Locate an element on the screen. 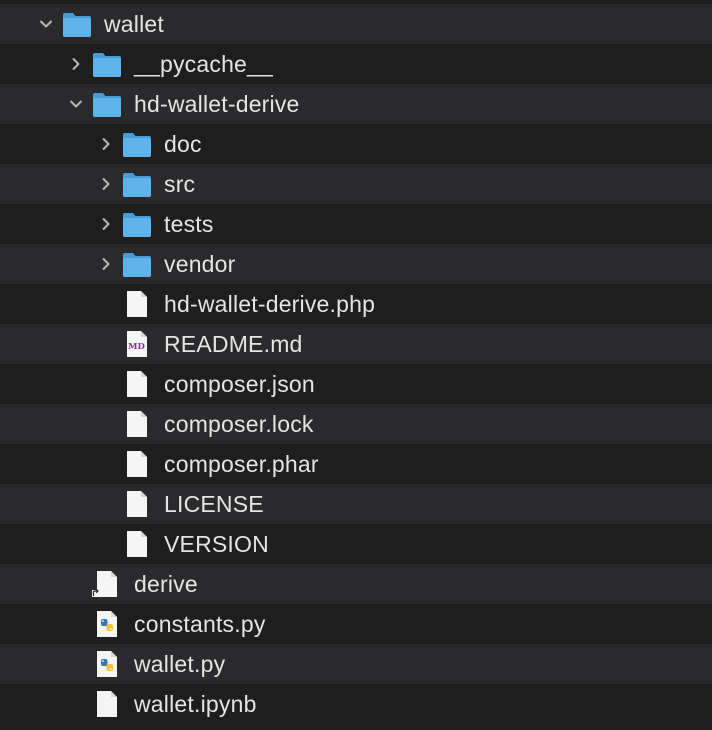  item-label: wallet.ipynb is located at coordinates (195, 704).